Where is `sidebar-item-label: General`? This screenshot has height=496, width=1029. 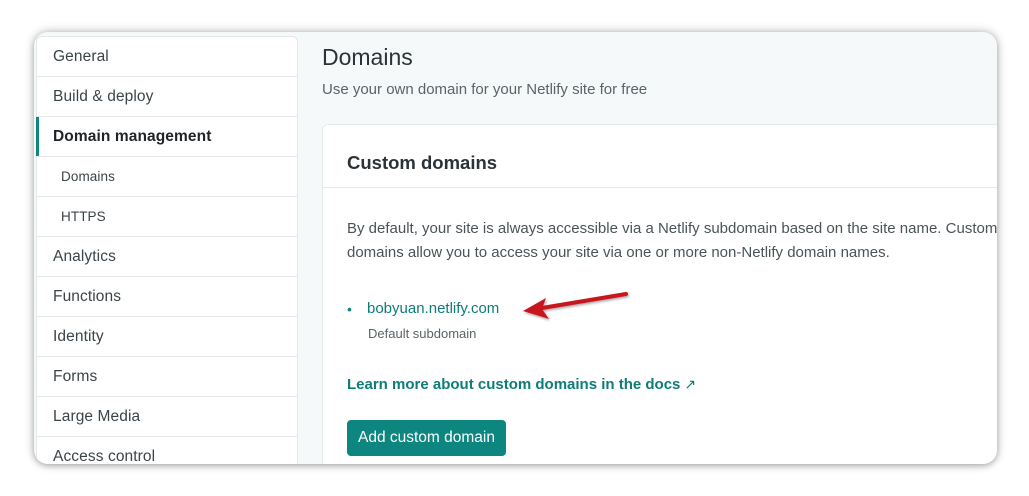 sidebar-item-label: General is located at coordinates (81, 56).